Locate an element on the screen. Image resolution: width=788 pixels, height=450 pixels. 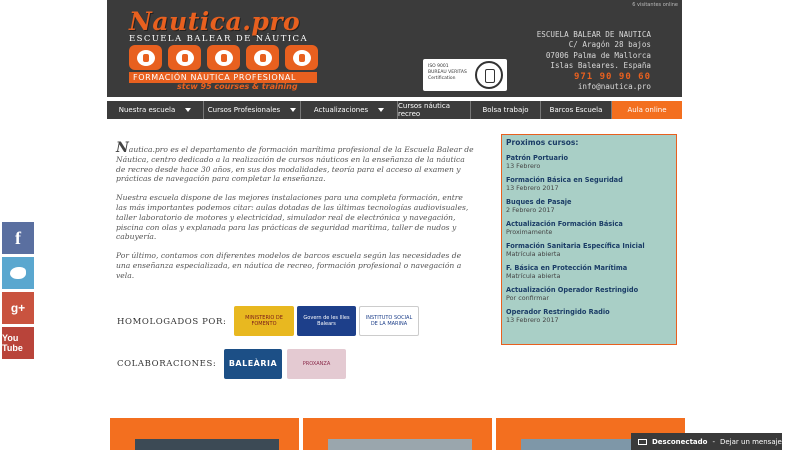
bureau-veritas-seal-icon is located at coordinates (489, 75).